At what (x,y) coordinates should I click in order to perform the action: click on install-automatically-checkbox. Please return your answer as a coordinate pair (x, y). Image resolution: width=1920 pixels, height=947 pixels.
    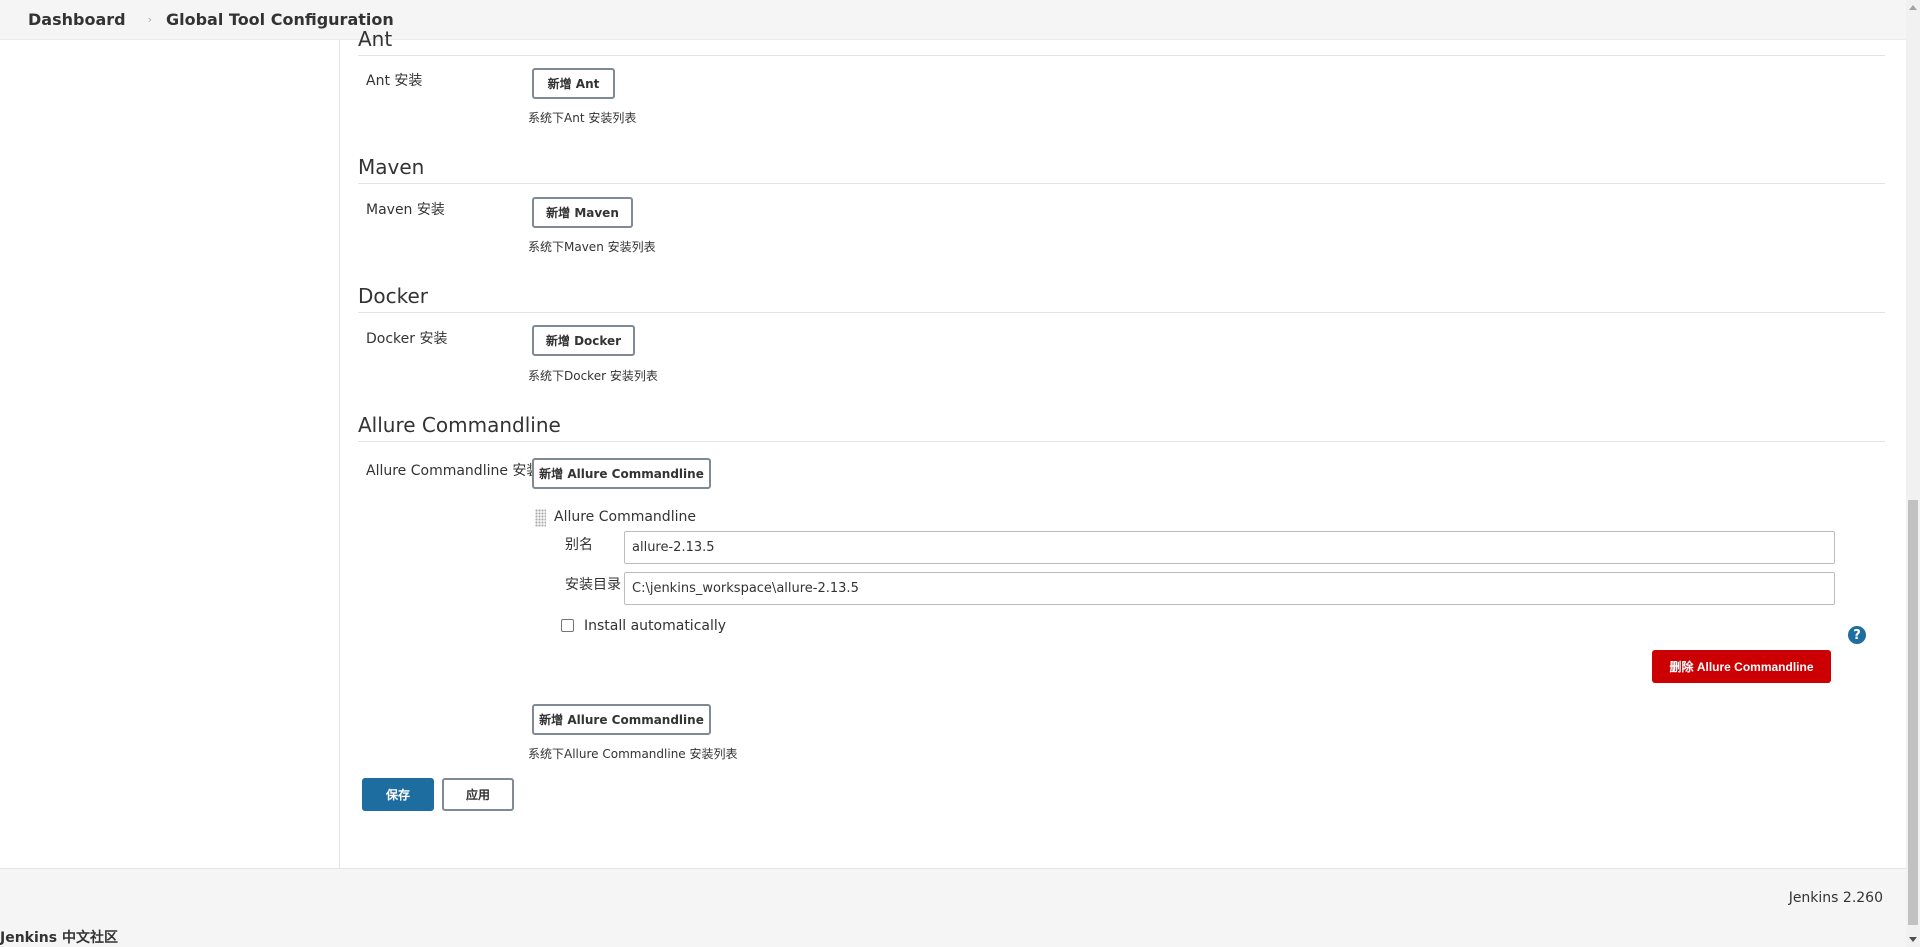
    Looking at the image, I should click on (567, 625).